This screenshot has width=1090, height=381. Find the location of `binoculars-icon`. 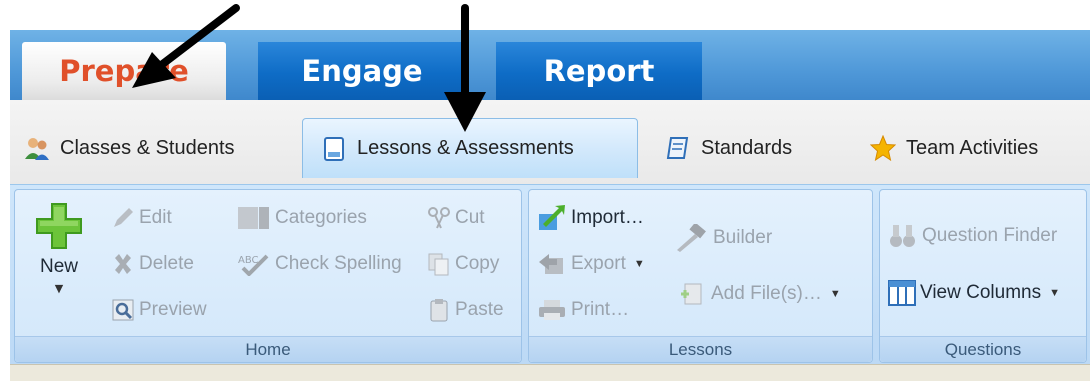

binoculars-icon is located at coordinates (902, 236).